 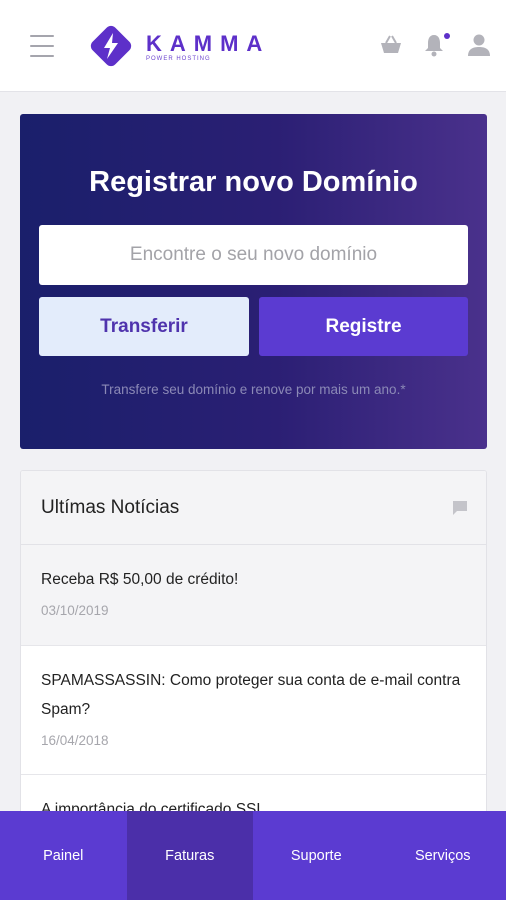 What do you see at coordinates (110, 507) in the screenshot?
I see `news-title: Ultímas Notícias` at bounding box center [110, 507].